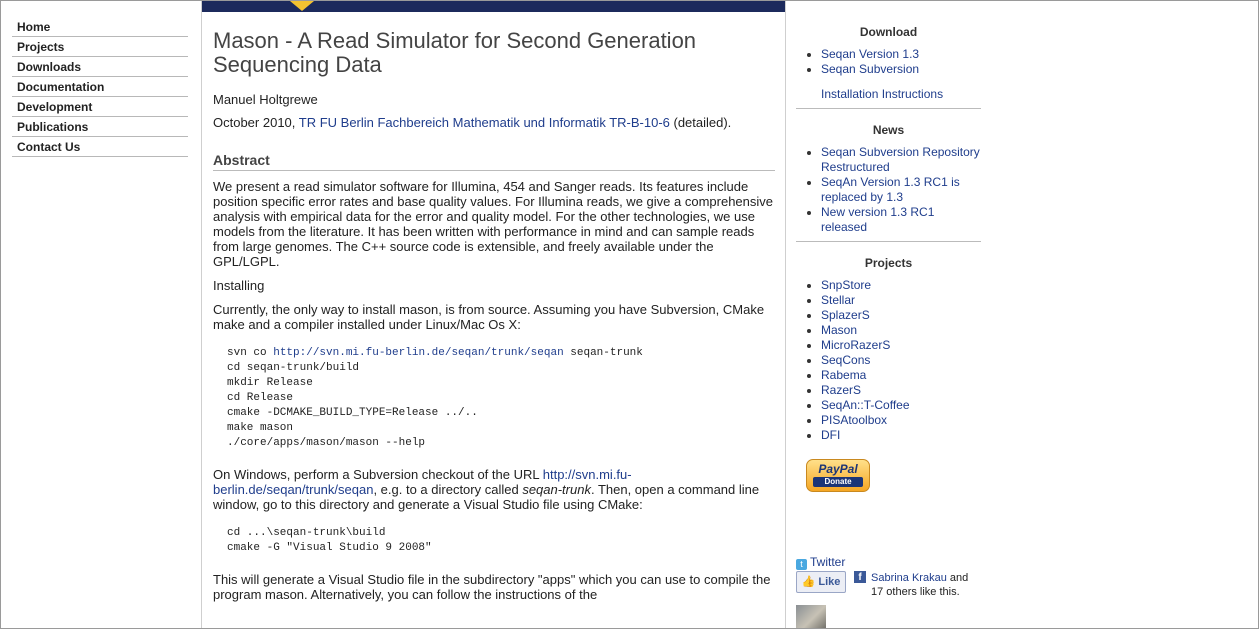 This screenshot has width=1259, height=629. What do you see at coordinates (888, 420) in the screenshot?
I see `project-link: PISAtoolbox` at bounding box center [888, 420].